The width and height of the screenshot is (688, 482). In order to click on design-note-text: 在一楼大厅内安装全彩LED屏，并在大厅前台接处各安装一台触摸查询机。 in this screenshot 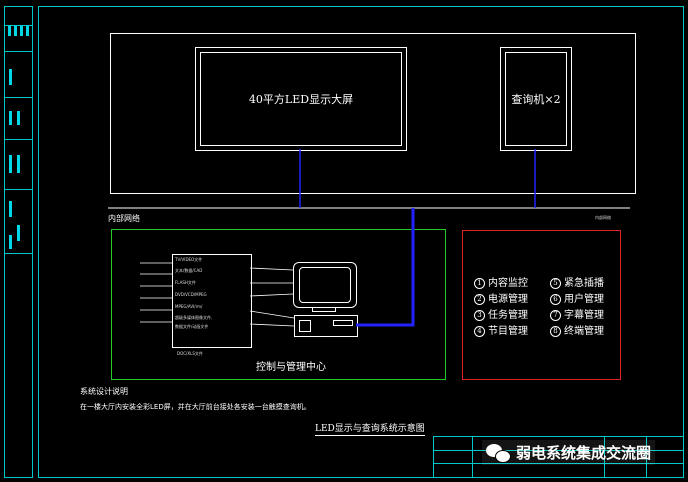, I will do `click(195, 407)`.